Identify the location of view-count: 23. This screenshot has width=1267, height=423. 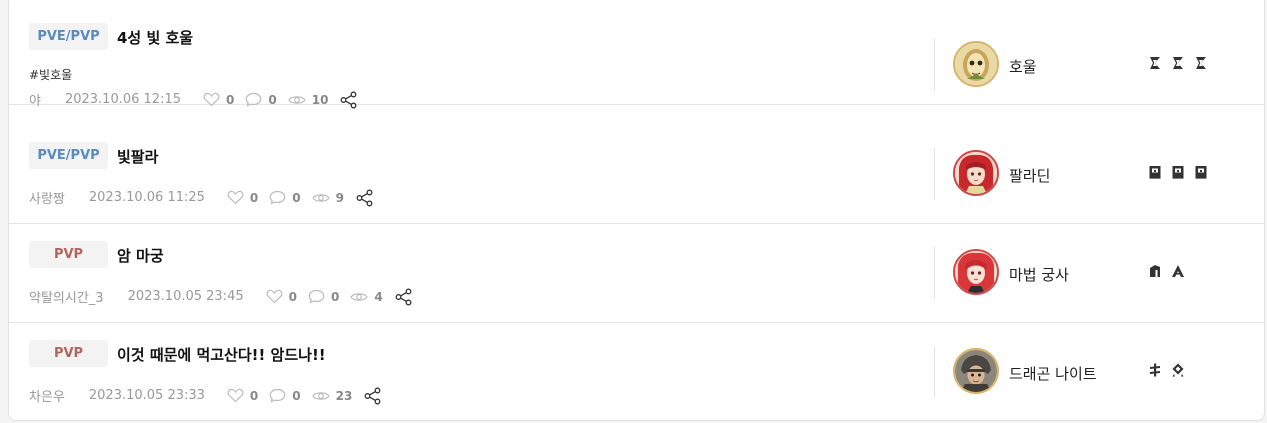
(344, 395).